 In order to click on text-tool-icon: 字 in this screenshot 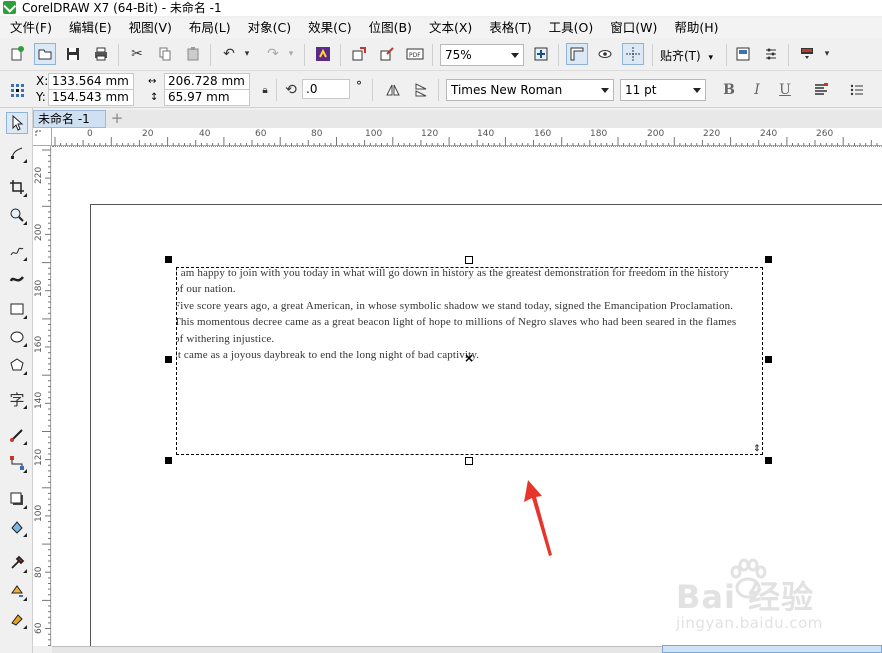, I will do `click(17, 399)`.